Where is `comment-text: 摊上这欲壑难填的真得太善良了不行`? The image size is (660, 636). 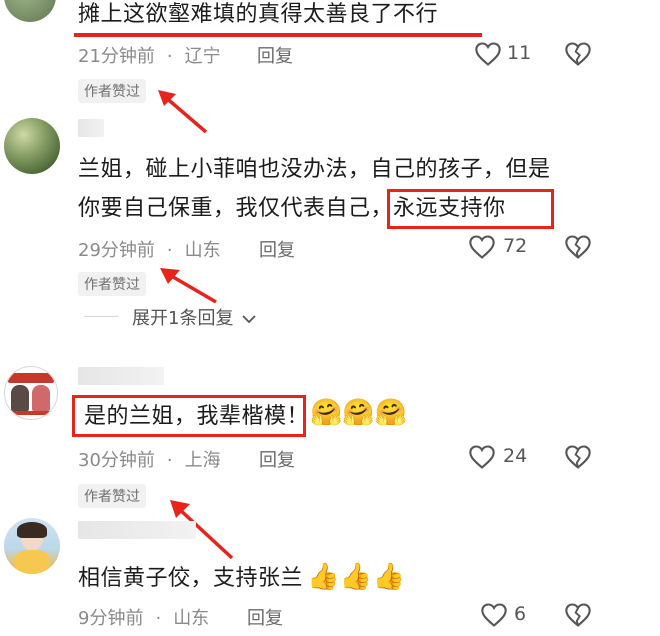 comment-text: 摊上这欲壑难填的真得太善良了不行 is located at coordinates (258, 14).